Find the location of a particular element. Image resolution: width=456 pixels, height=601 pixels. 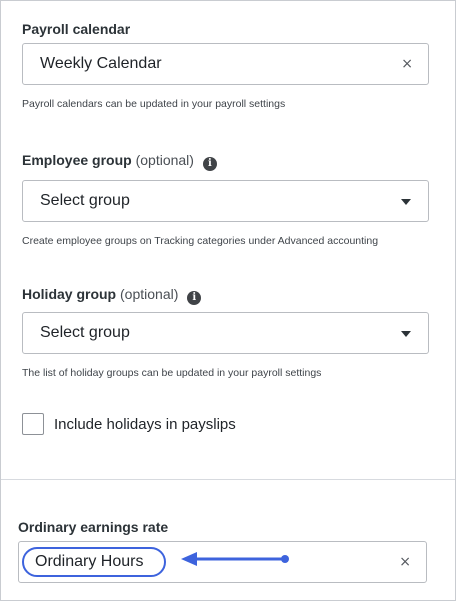

payroll-calendar-select: Weekly Calendar × is located at coordinates (225, 64).